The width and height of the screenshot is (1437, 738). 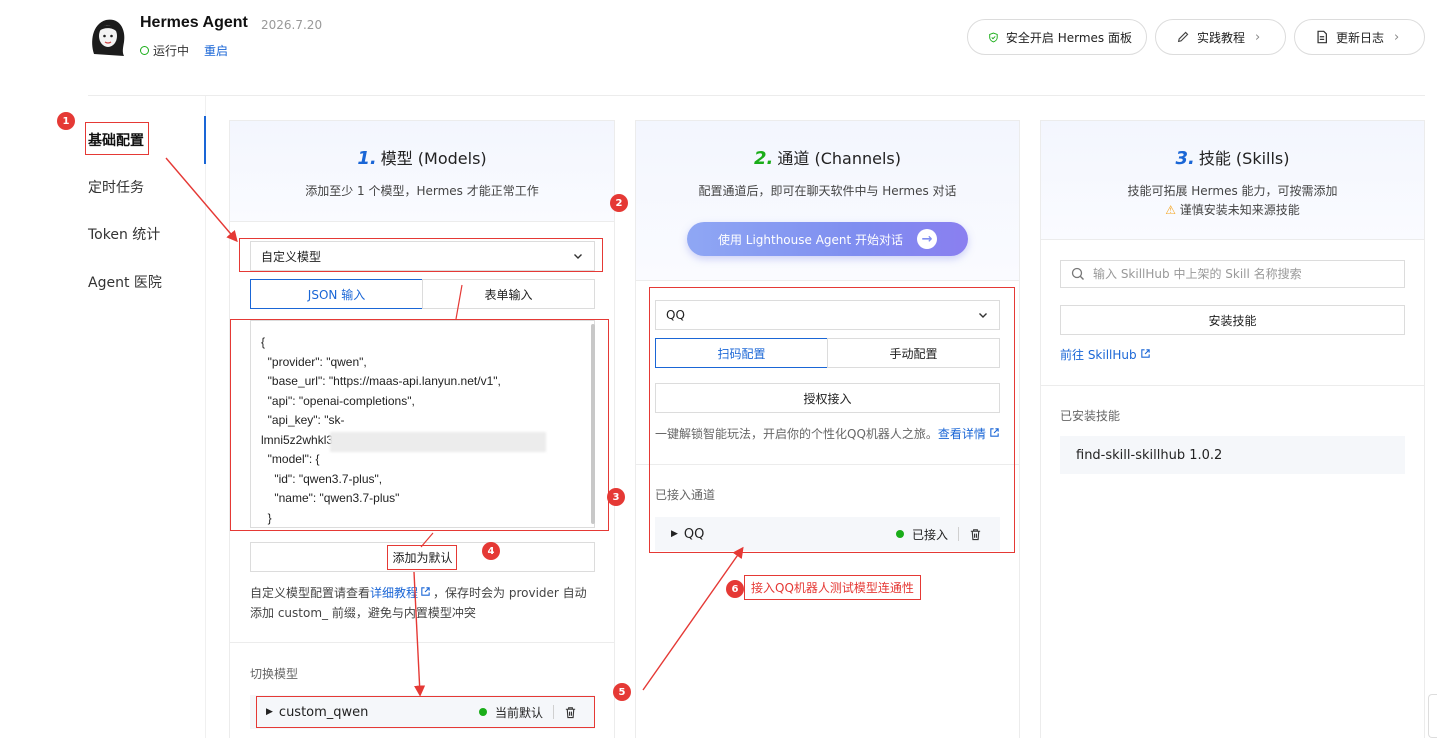 I want to click on models-title: 1. 模型 (Models), so click(x=422, y=157).